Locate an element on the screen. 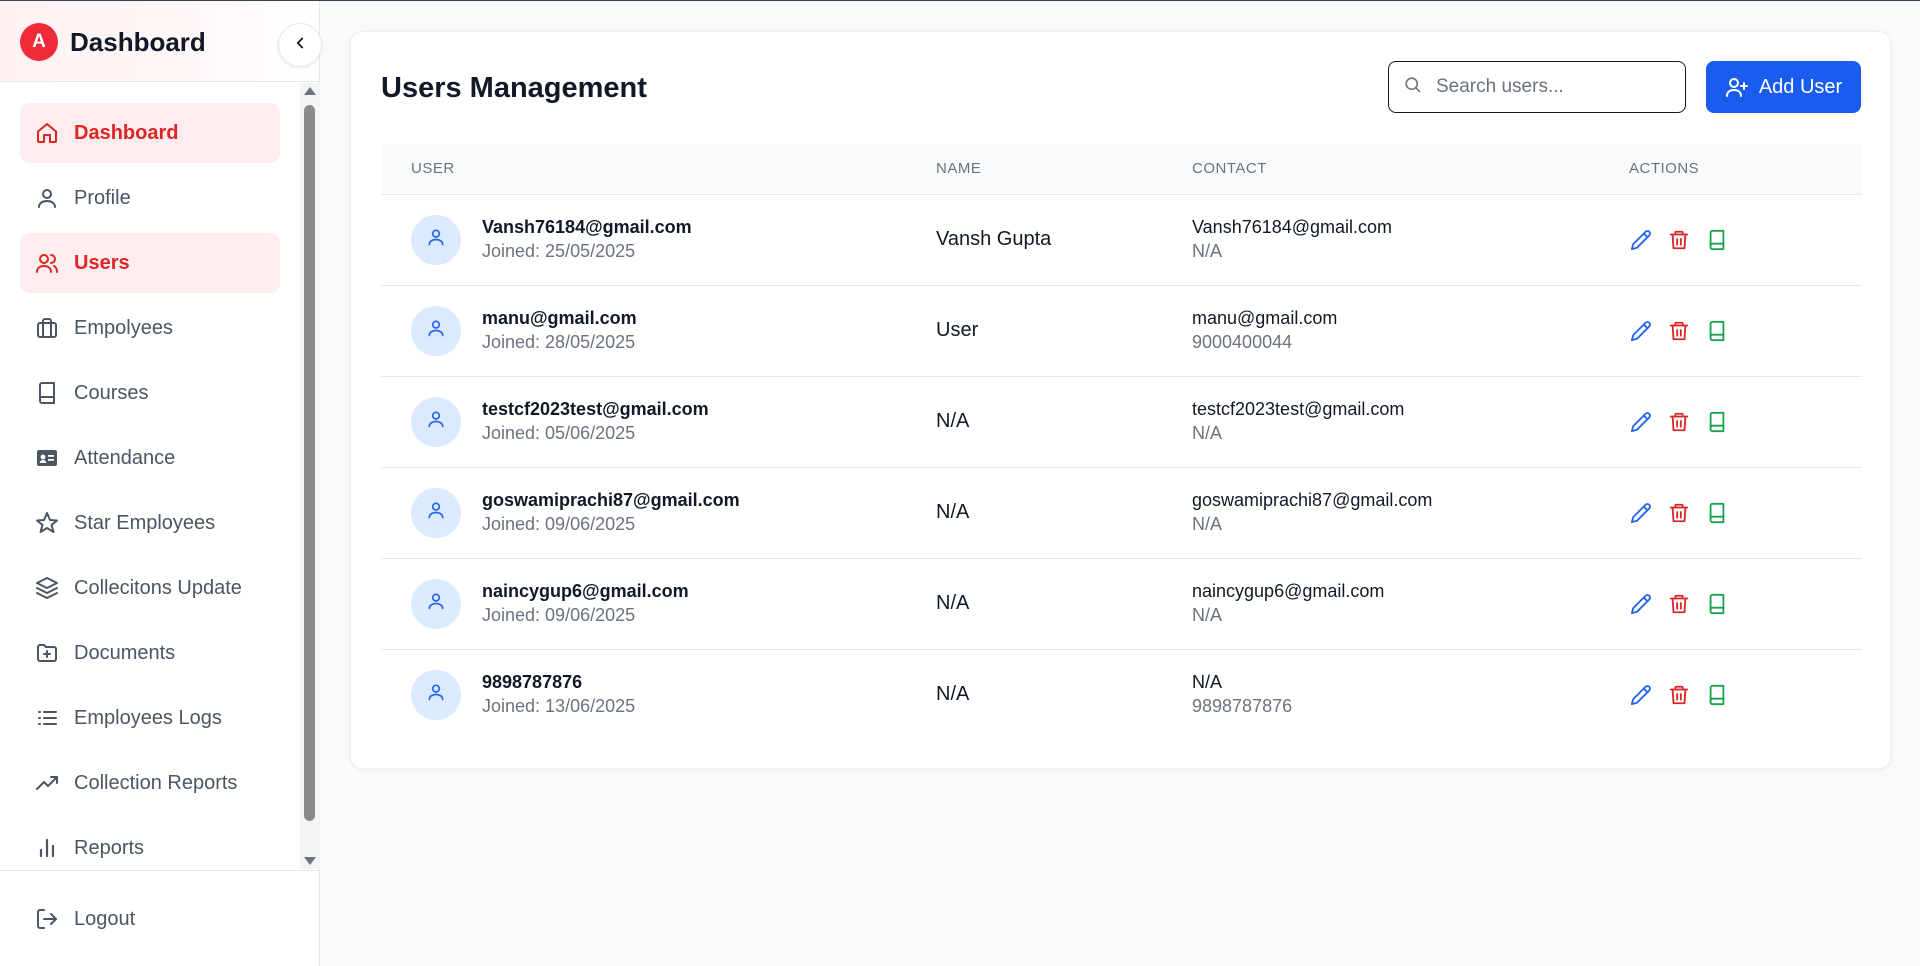 The width and height of the screenshot is (1920, 966). folder-plus-icon is located at coordinates (47, 653).